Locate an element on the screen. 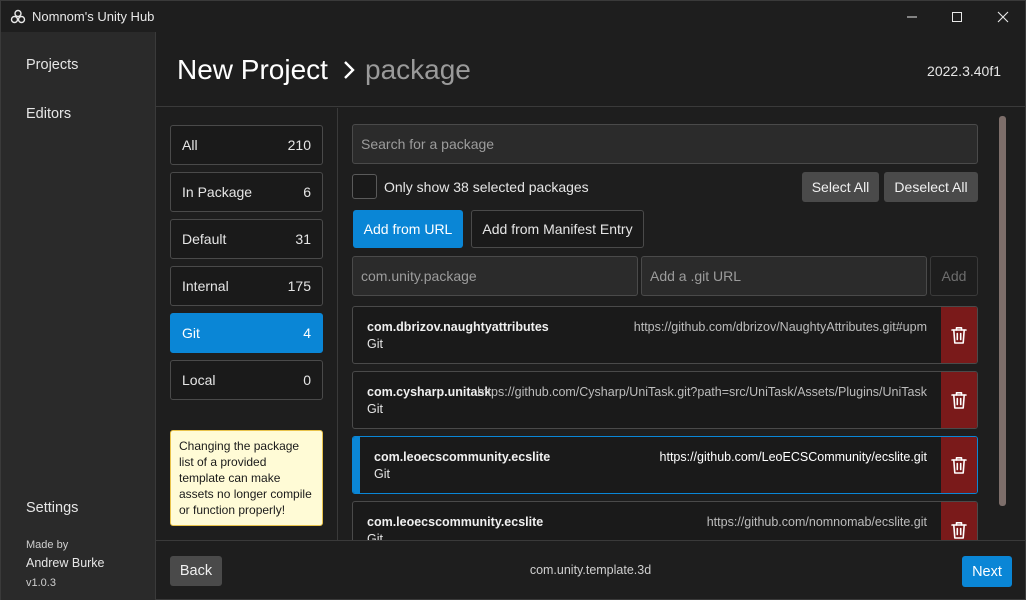 The height and width of the screenshot is (600, 1026). minimize-button is located at coordinates (912, 16).